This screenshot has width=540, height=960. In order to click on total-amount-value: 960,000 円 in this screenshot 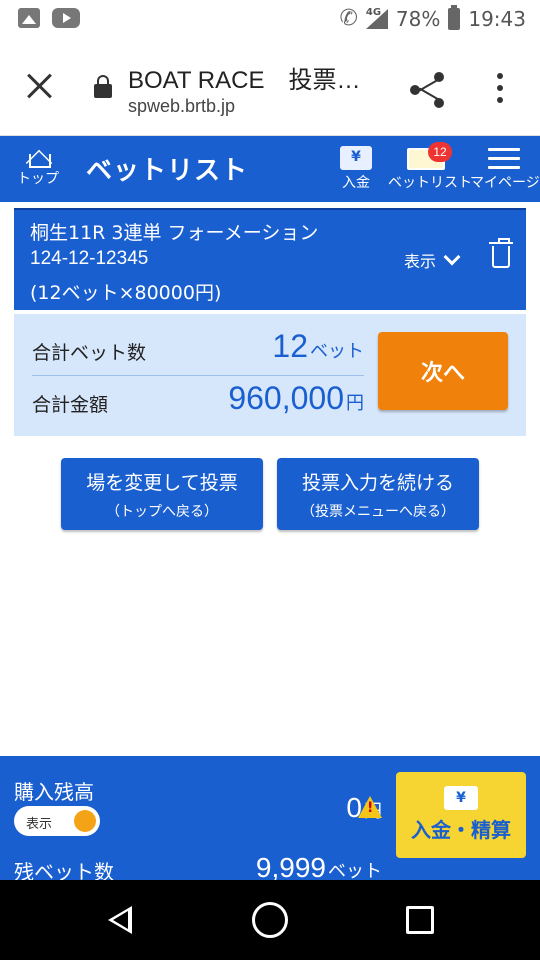, I will do `click(296, 398)`.